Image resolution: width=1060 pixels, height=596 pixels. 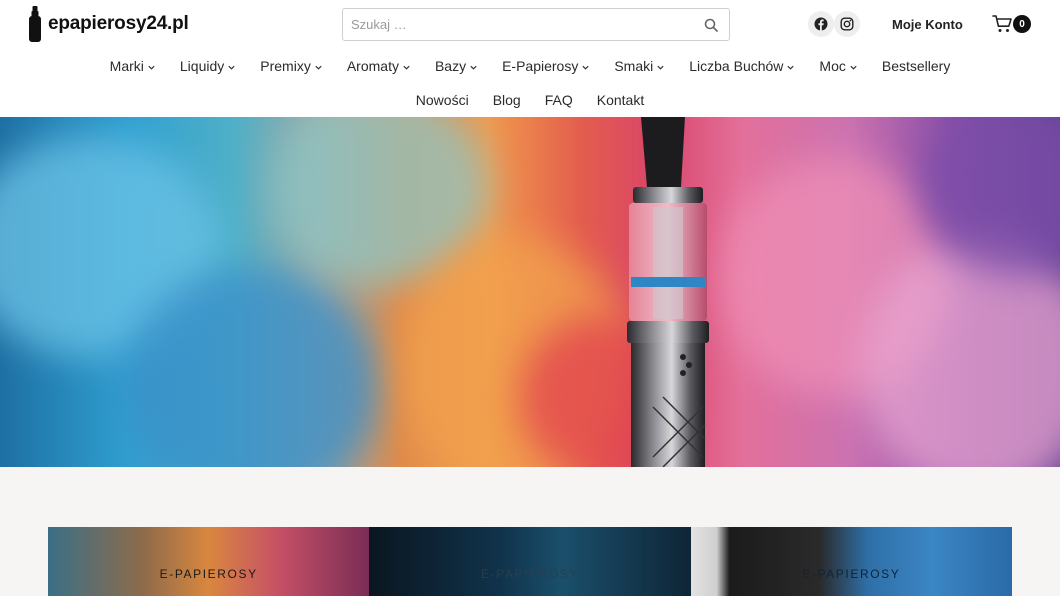 I want to click on facebook-icon, so click(x=821, y=24).